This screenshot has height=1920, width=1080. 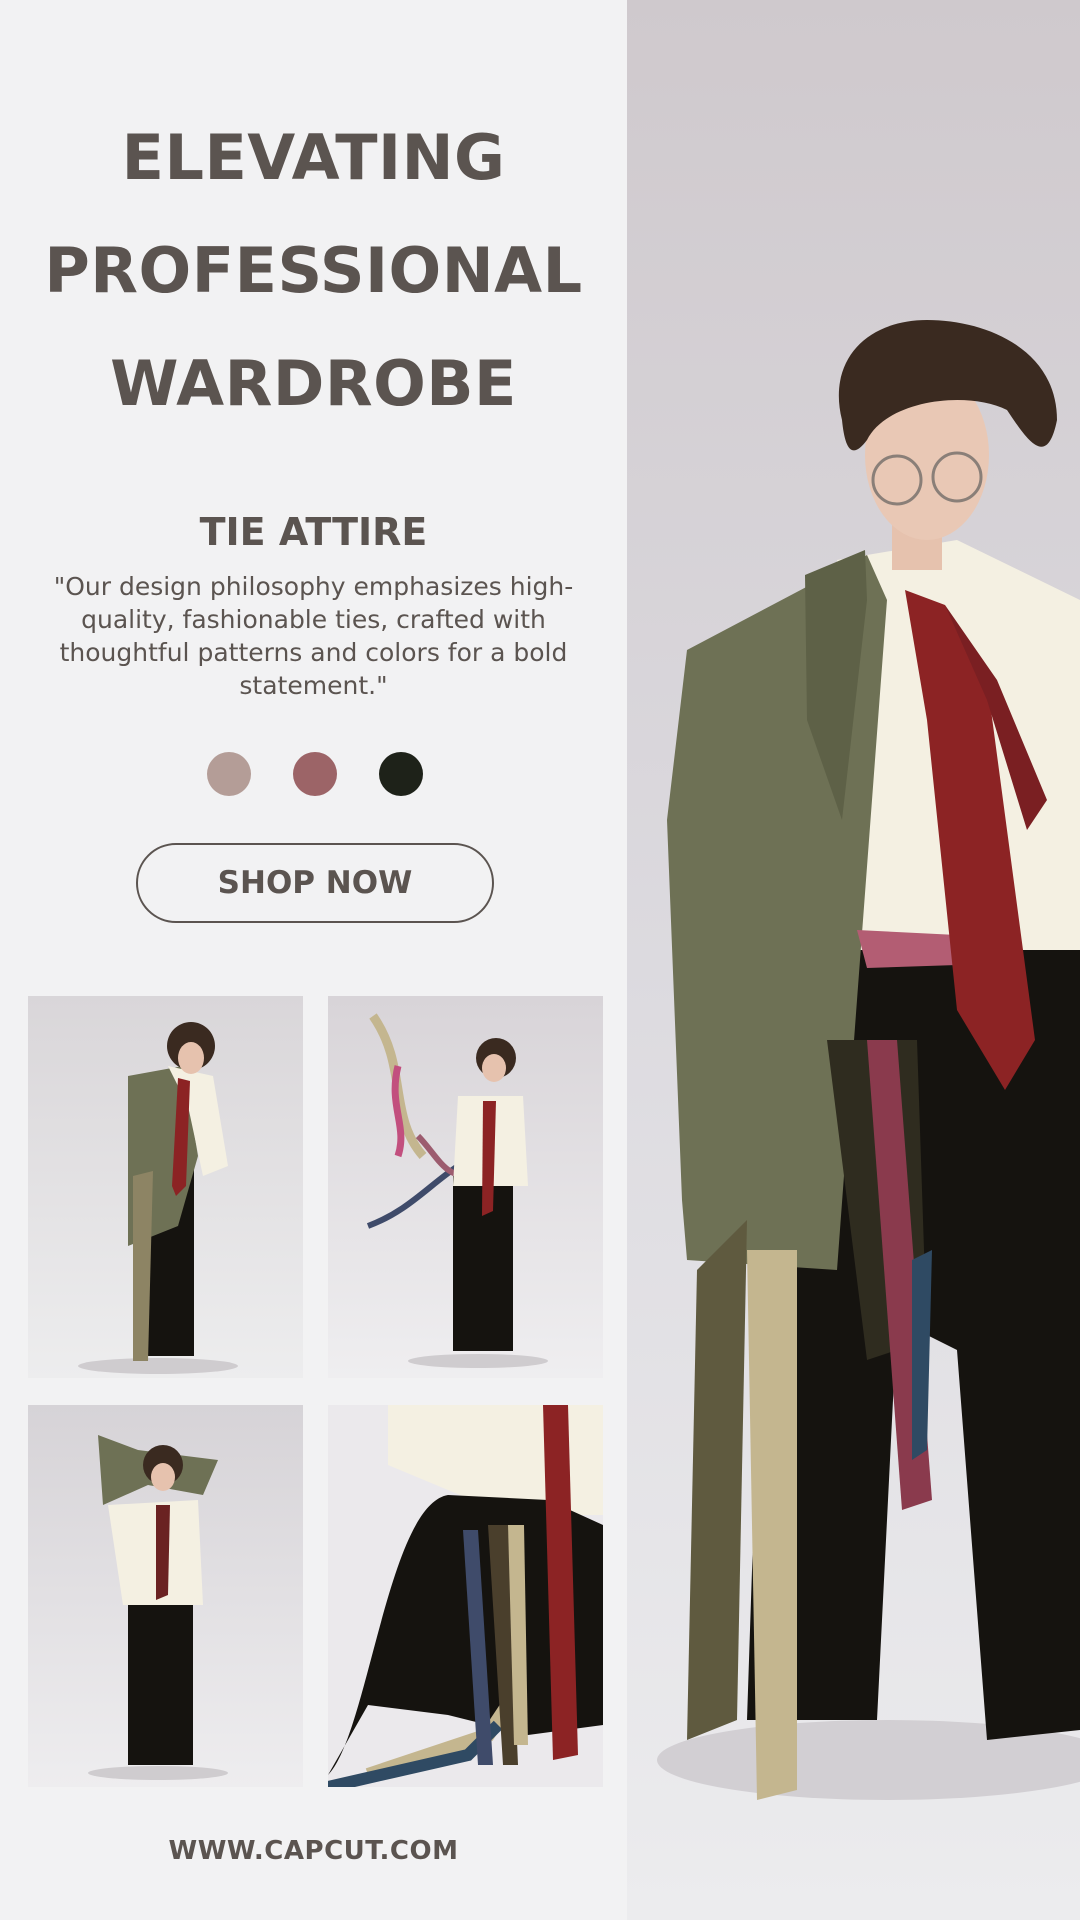 What do you see at coordinates (315, 774) in the screenshot?
I see `color-swatch-rose` at bounding box center [315, 774].